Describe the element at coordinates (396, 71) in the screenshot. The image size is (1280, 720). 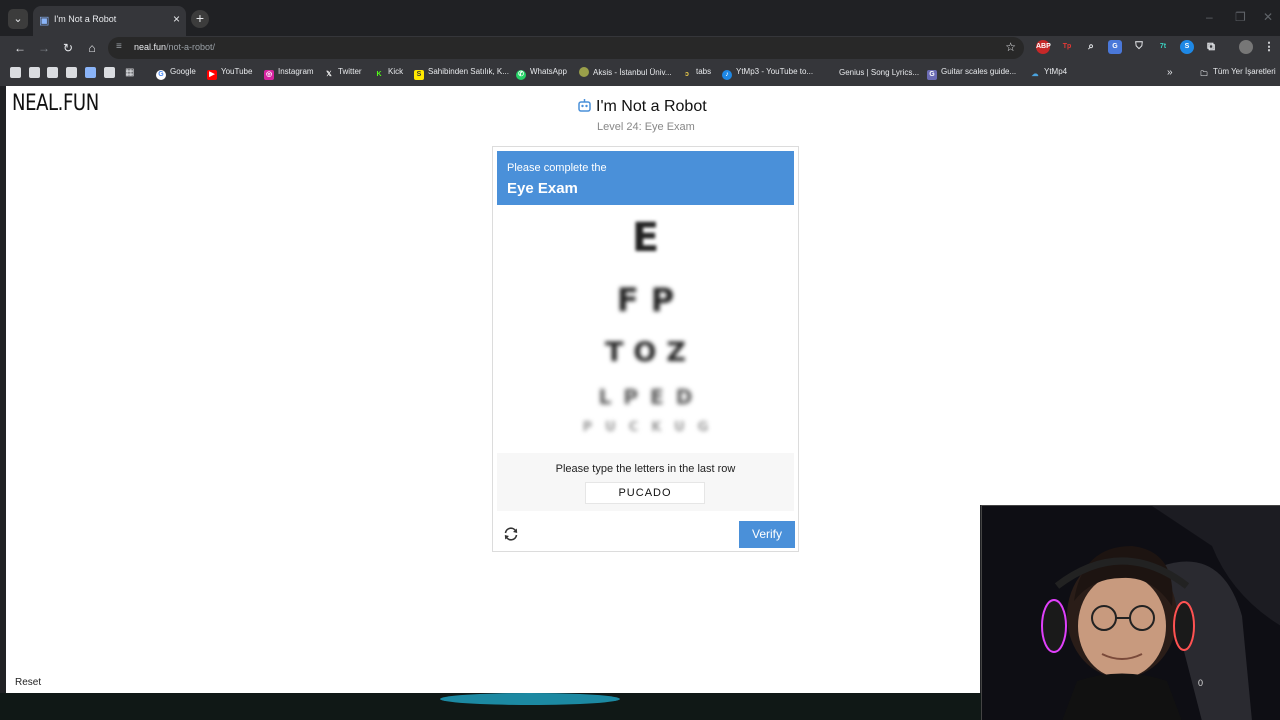
I see `bookmark-label: Kick` at that location.